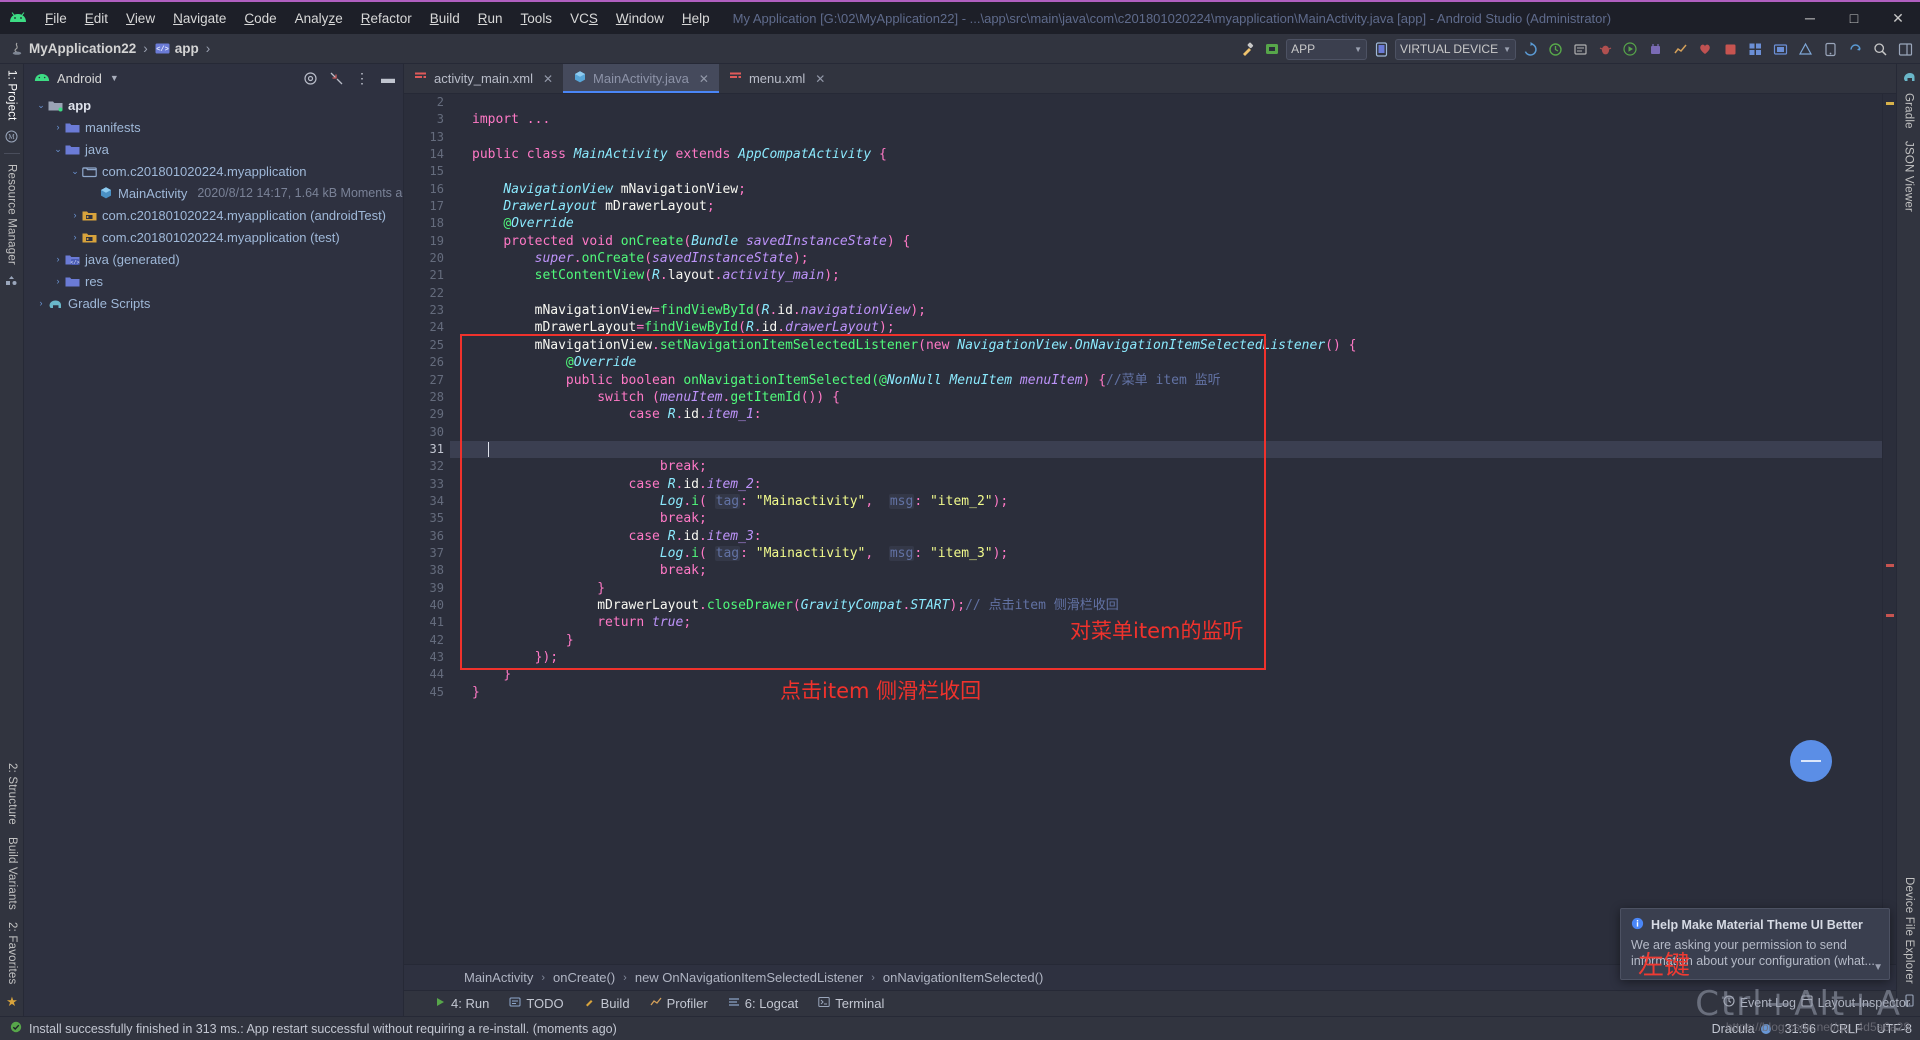 Image resolution: width=1920 pixels, height=1040 pixels. I want to click on code-line: break;, so click(1177, 518).